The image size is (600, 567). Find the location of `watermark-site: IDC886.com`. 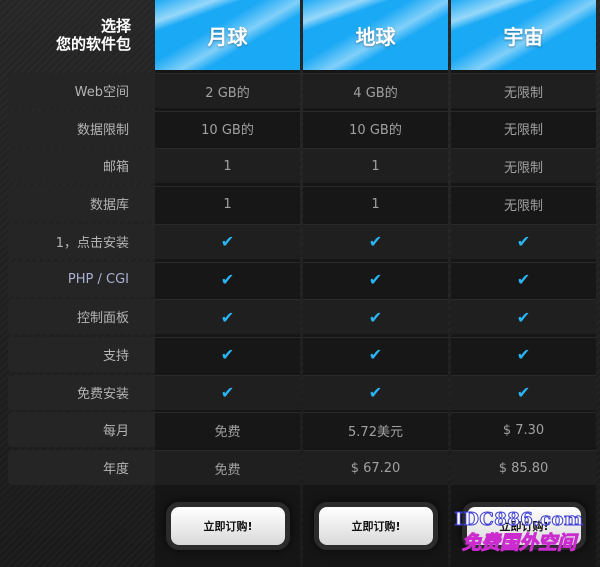

watermark-site: IDC886.com is located at coordinates (519, 520).